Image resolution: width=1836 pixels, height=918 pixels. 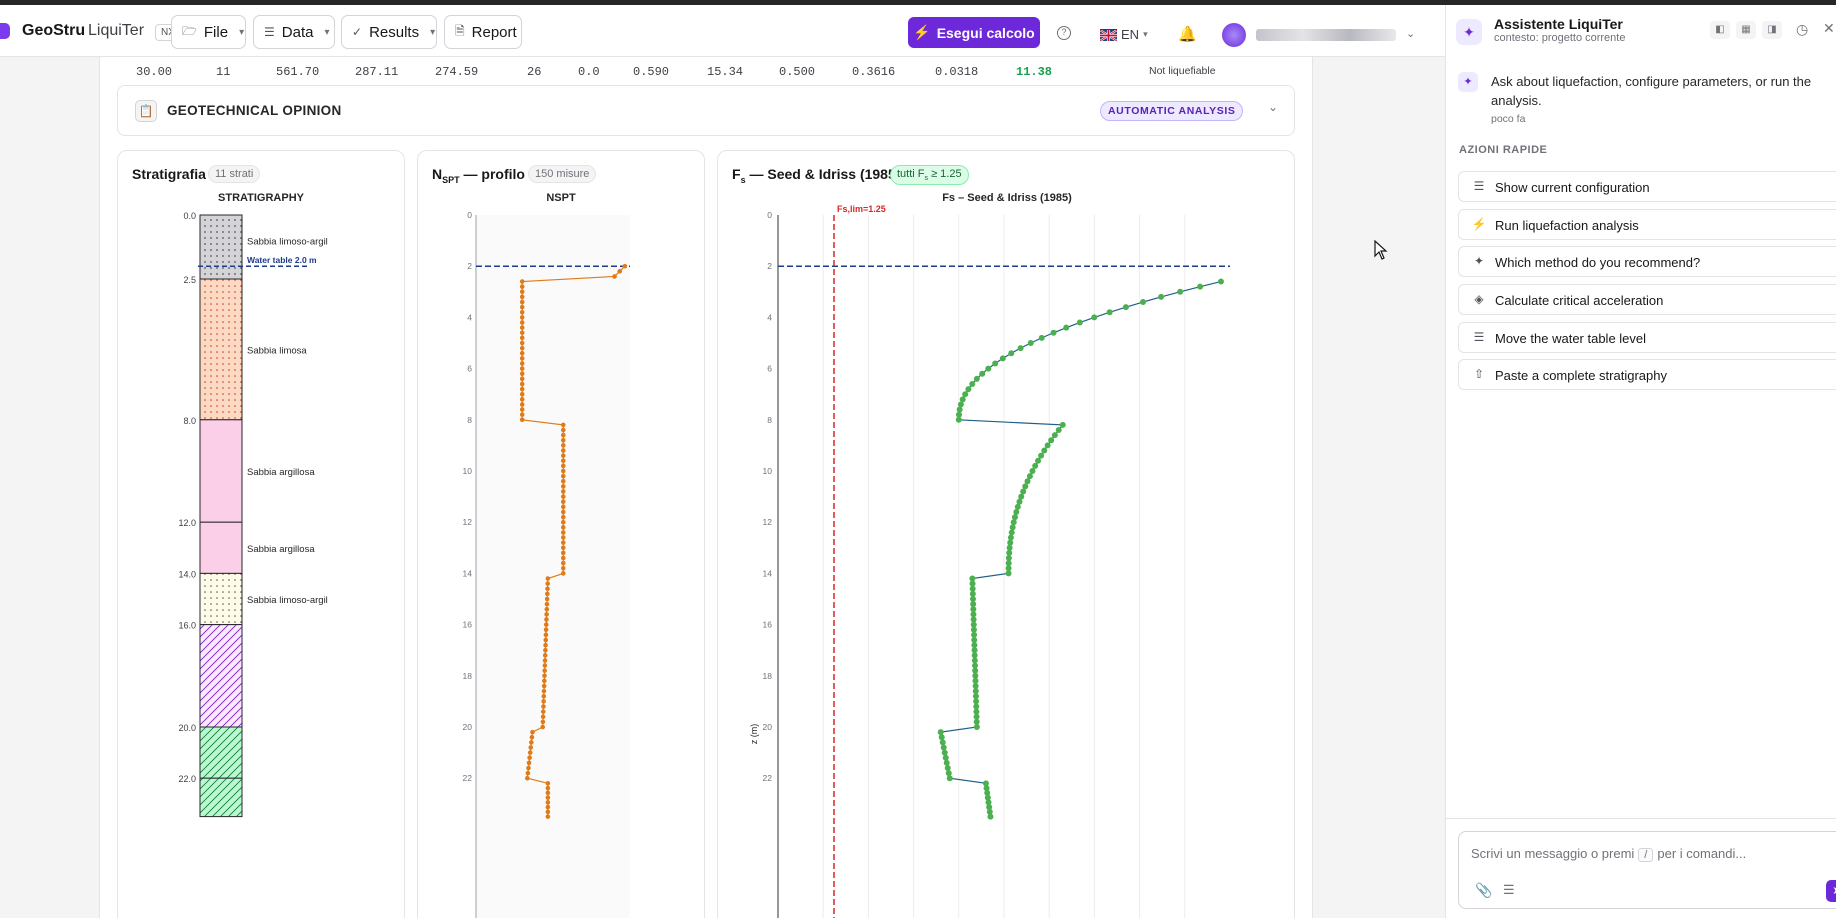 I want to click on quick-action-label: Move the water table level, so click(x=1571, y=338).